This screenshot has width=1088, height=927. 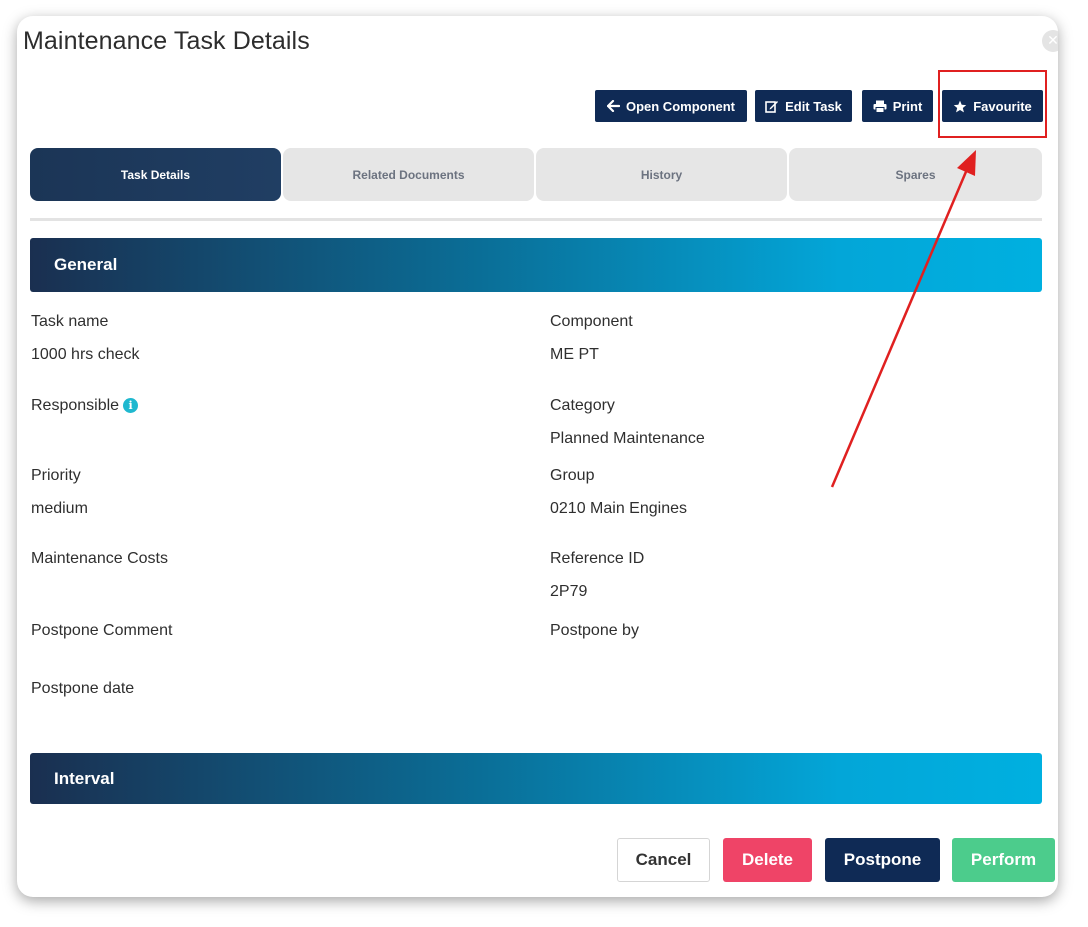 What do you see at coordinates (907, 106) in the screenshot?
I see `print-label: Print` at bounding box center [907, 106].